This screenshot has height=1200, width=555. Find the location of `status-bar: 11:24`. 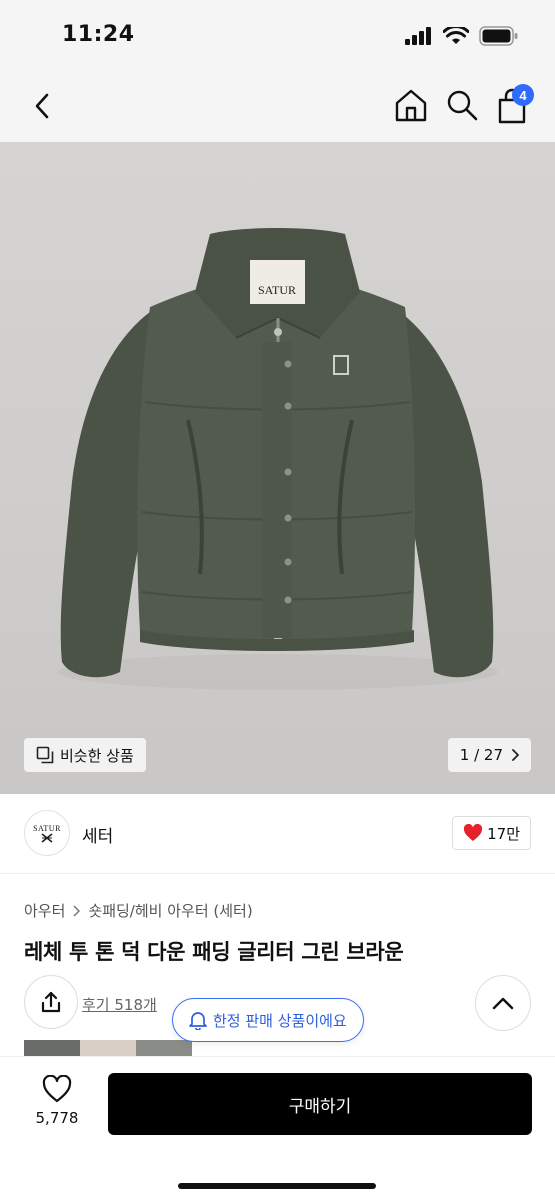

status-bar: 11:24 is located at coordinates (277, 35).